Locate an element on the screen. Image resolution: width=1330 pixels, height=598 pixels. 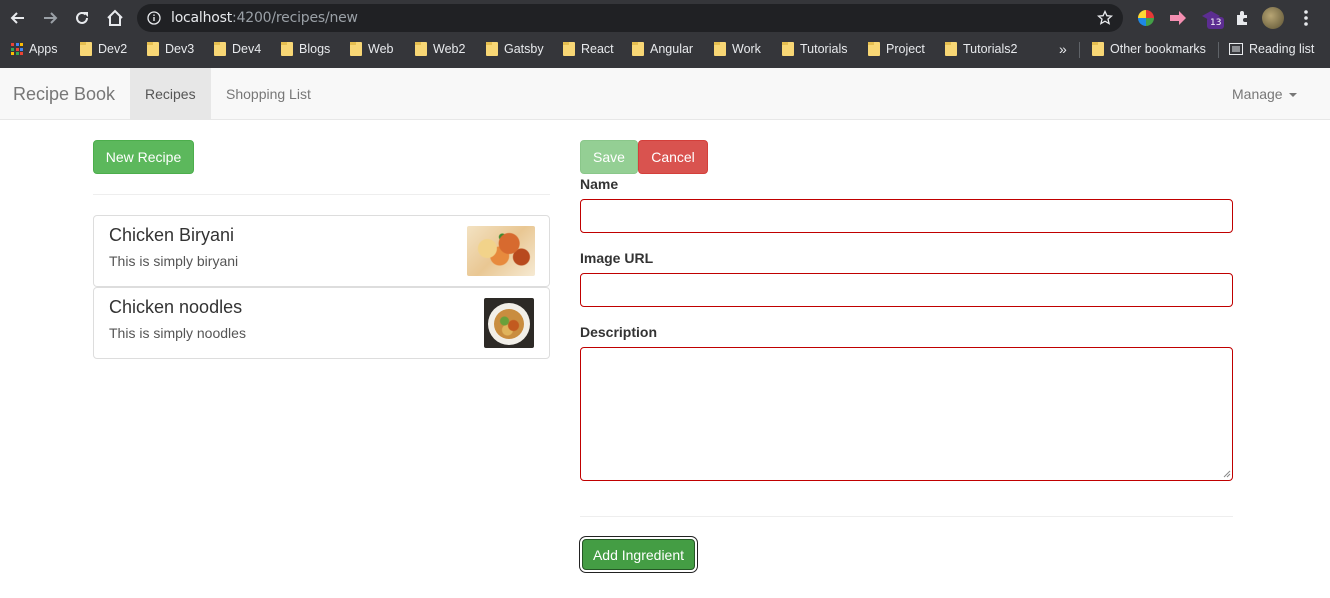
recipe-description: This is simply noodles is located at coordinates (177, 333).